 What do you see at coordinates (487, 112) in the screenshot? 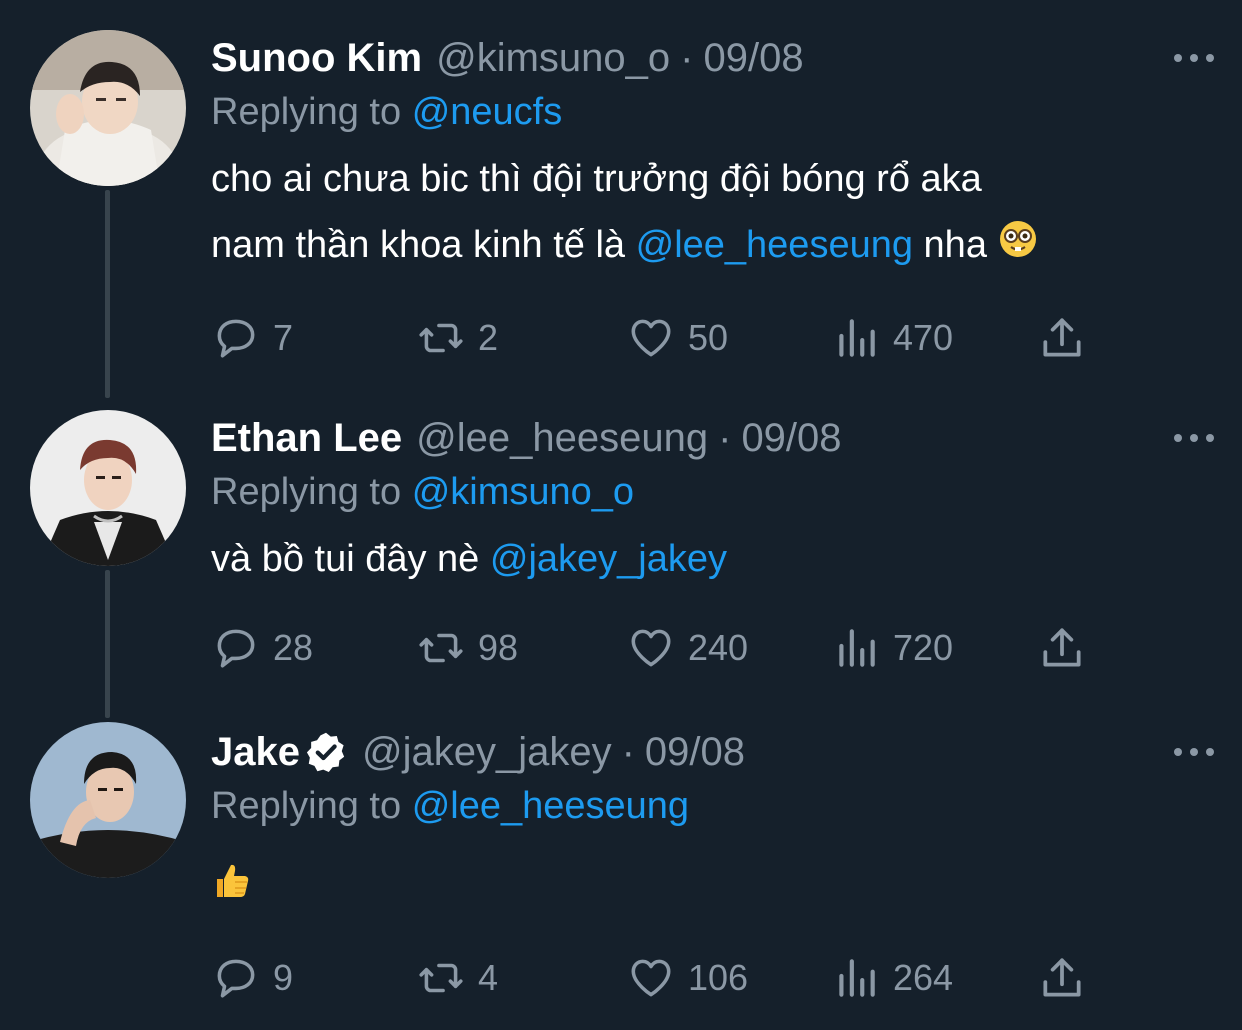
I see `replying-mention: @neucfs` at bounding box center [487, 112].